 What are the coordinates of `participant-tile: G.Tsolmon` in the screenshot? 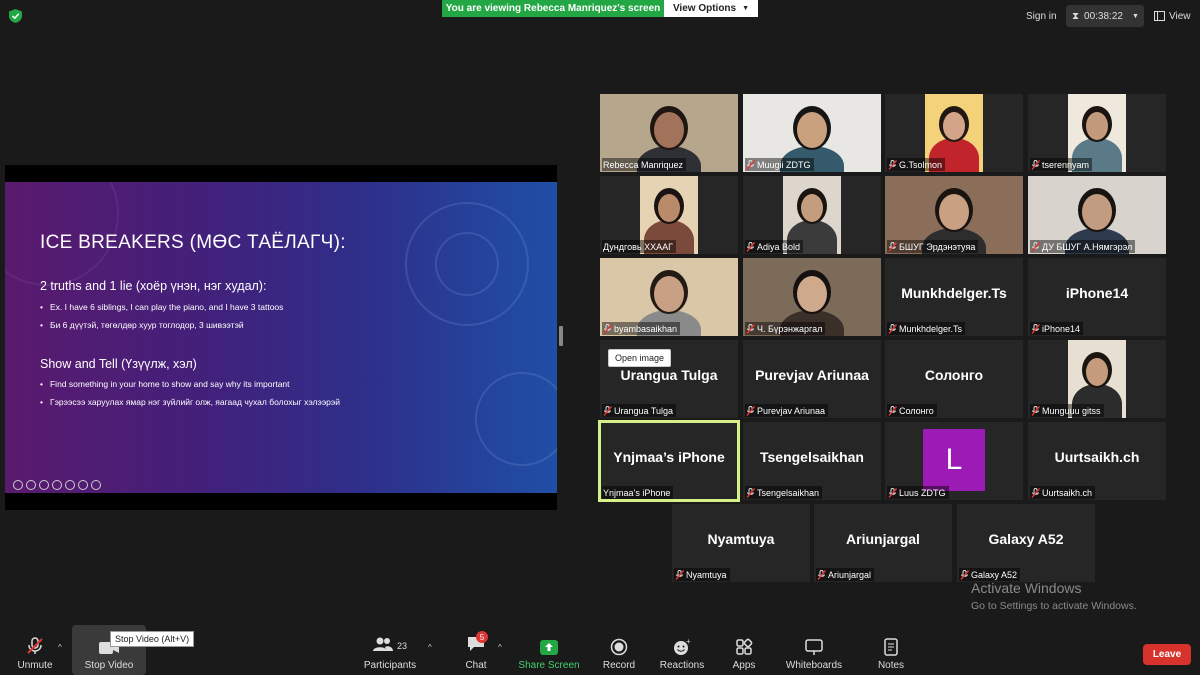 It's located at (954, 133).